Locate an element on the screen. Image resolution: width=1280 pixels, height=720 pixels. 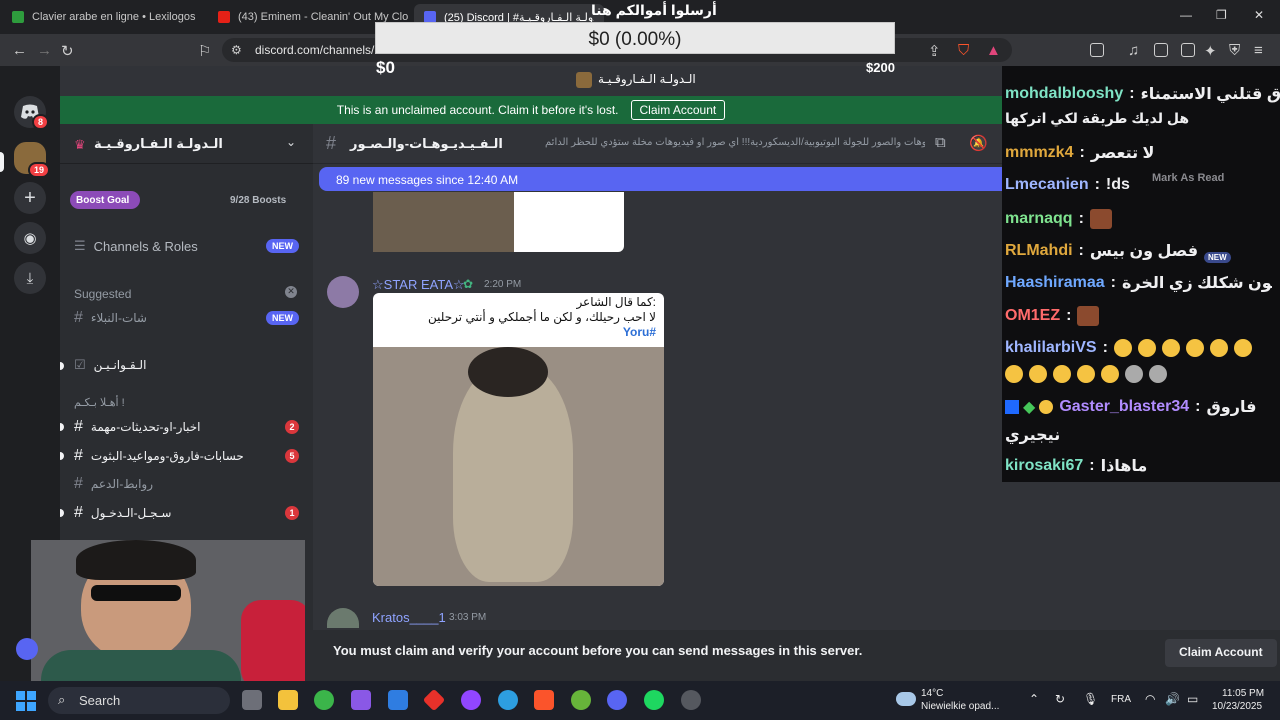
menu-icon: ≡ is located at coordinates (1258, 50).